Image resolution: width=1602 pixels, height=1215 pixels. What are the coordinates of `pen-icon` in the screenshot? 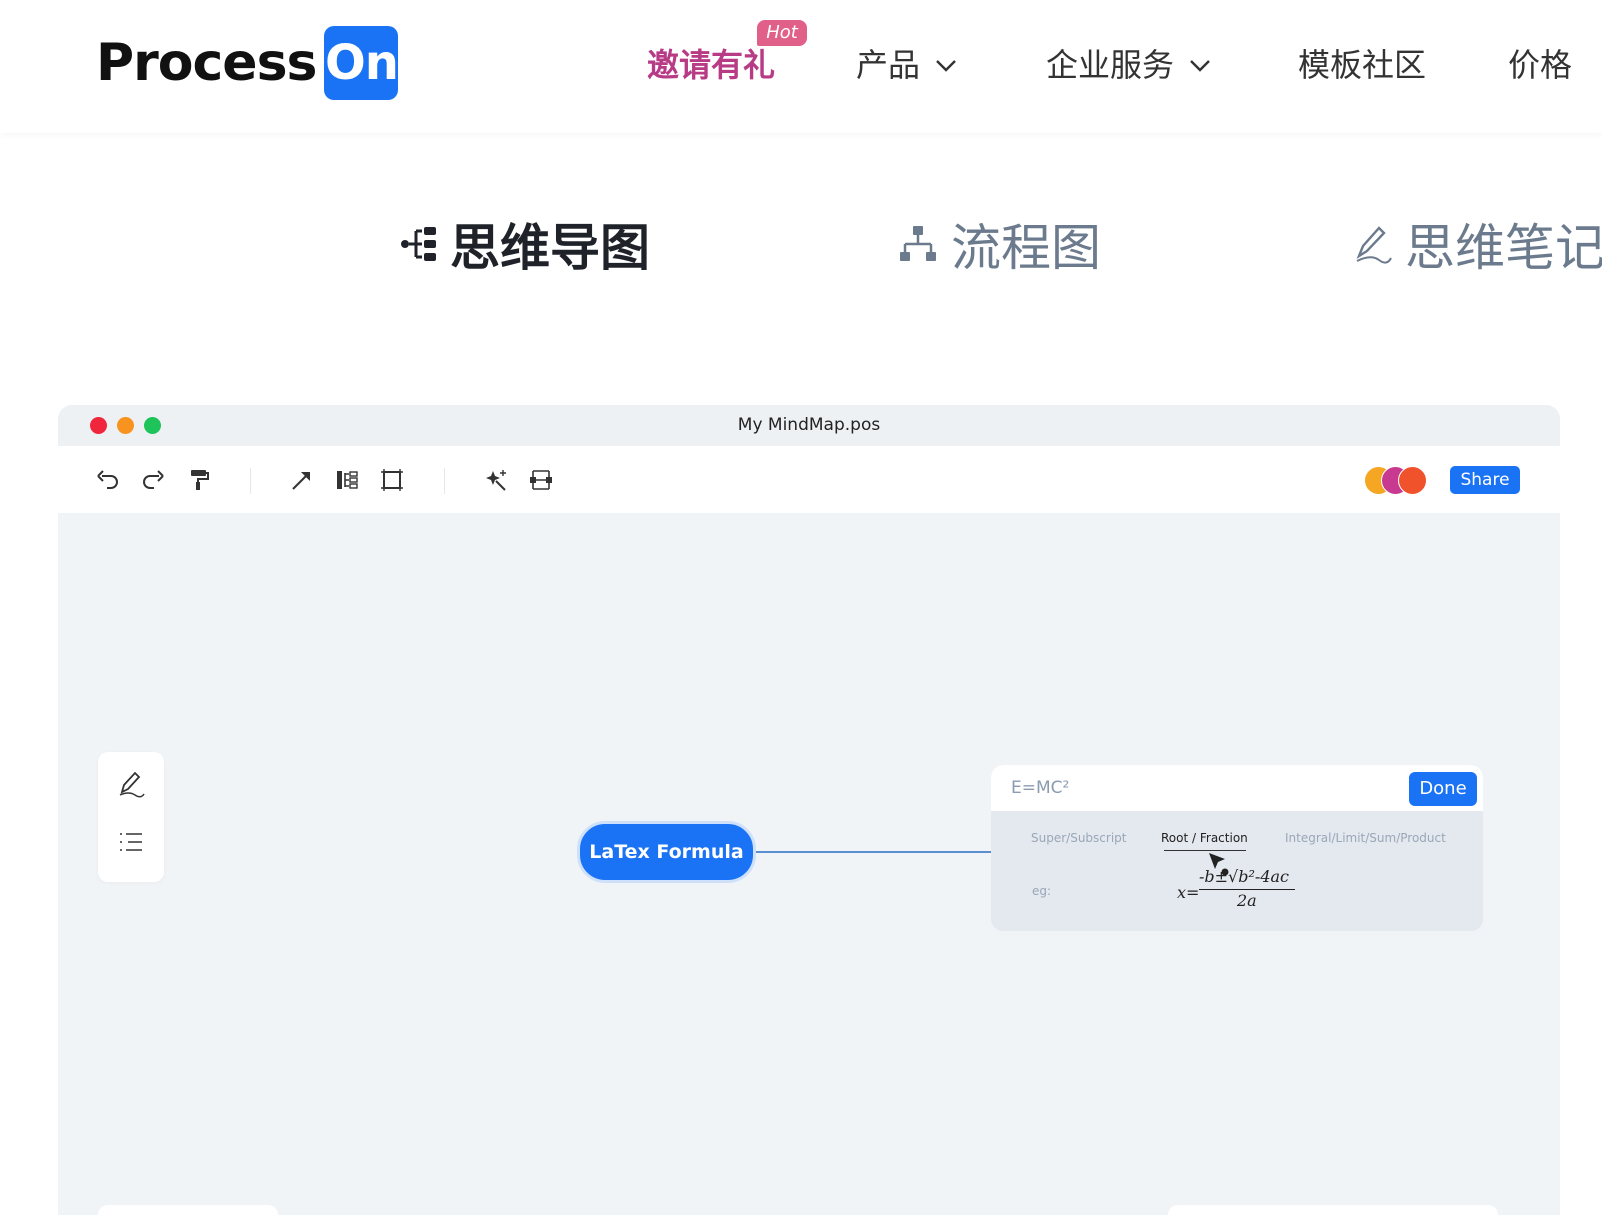 It's located at (132, 784).